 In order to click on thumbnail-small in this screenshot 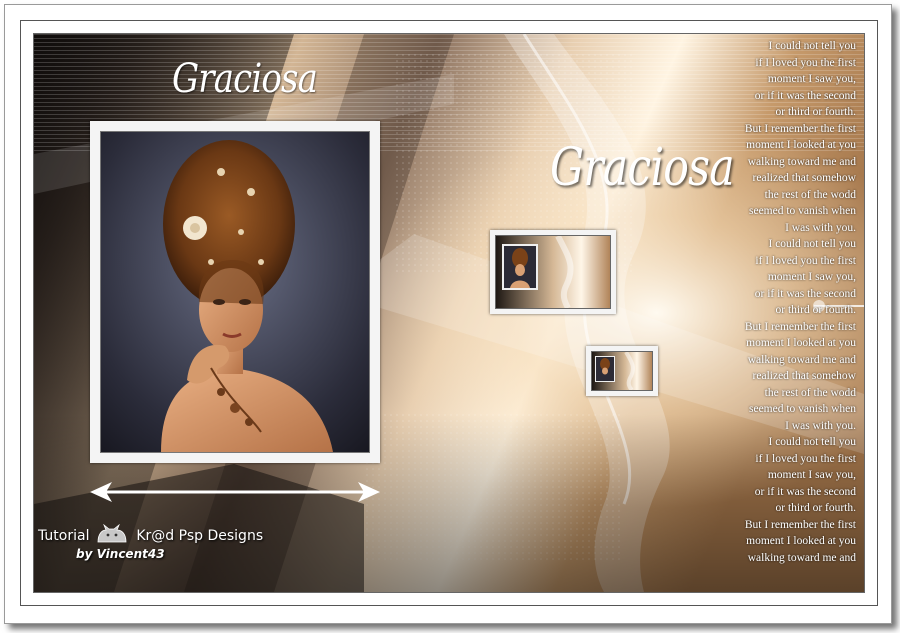, I will do `click(622, 371)`.